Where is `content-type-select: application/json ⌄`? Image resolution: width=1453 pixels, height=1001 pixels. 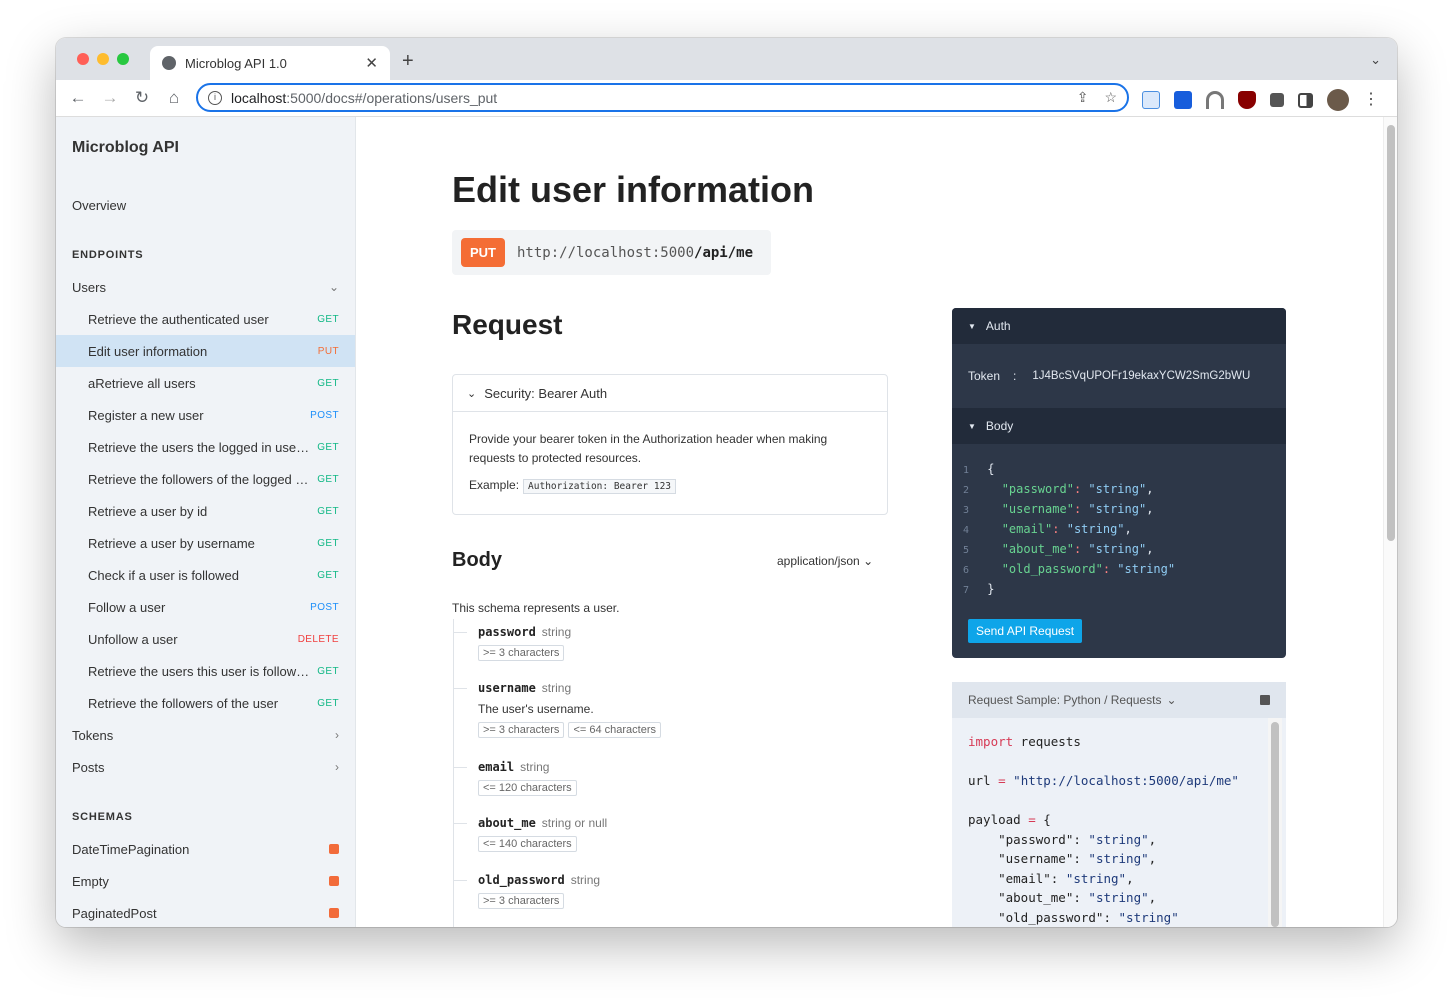
content-type-select: application/json ⌄ is located at coordinates (825, 561).